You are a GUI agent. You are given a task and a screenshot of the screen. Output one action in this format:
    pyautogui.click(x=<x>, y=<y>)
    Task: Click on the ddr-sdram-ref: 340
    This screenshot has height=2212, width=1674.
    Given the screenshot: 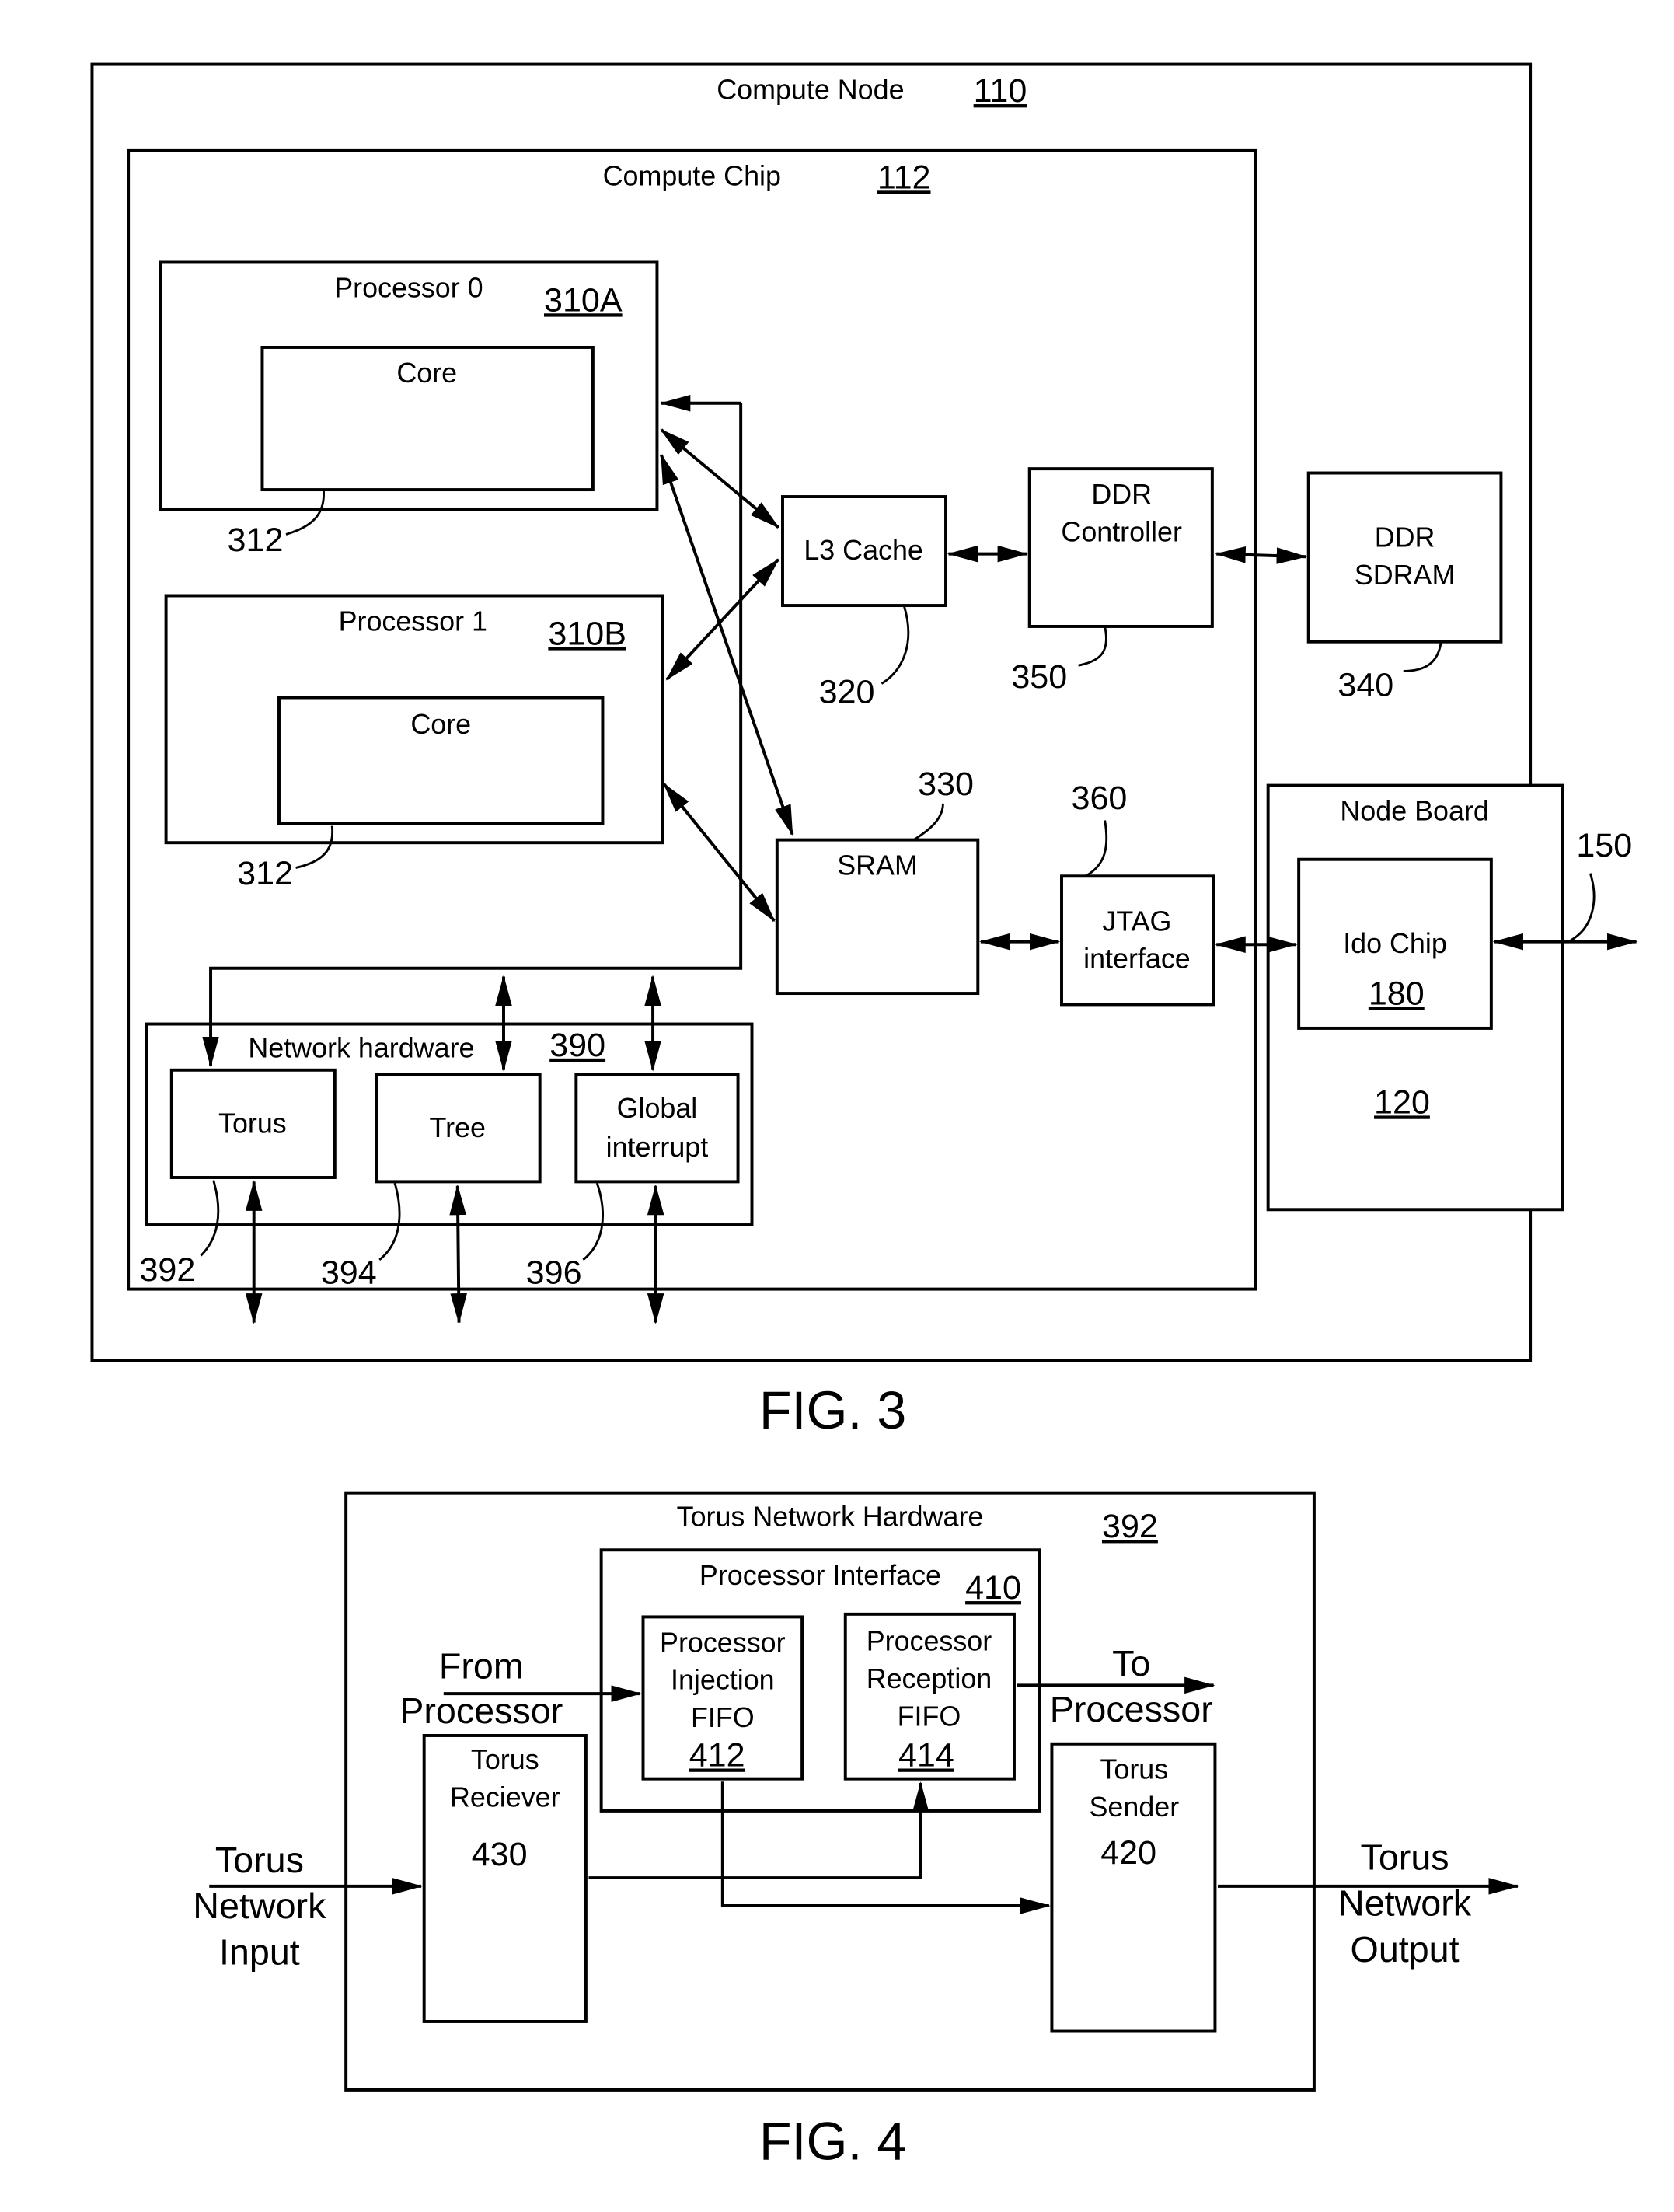 What is the action you would take?
    pyautogui.click(x=1365, y=685)
    